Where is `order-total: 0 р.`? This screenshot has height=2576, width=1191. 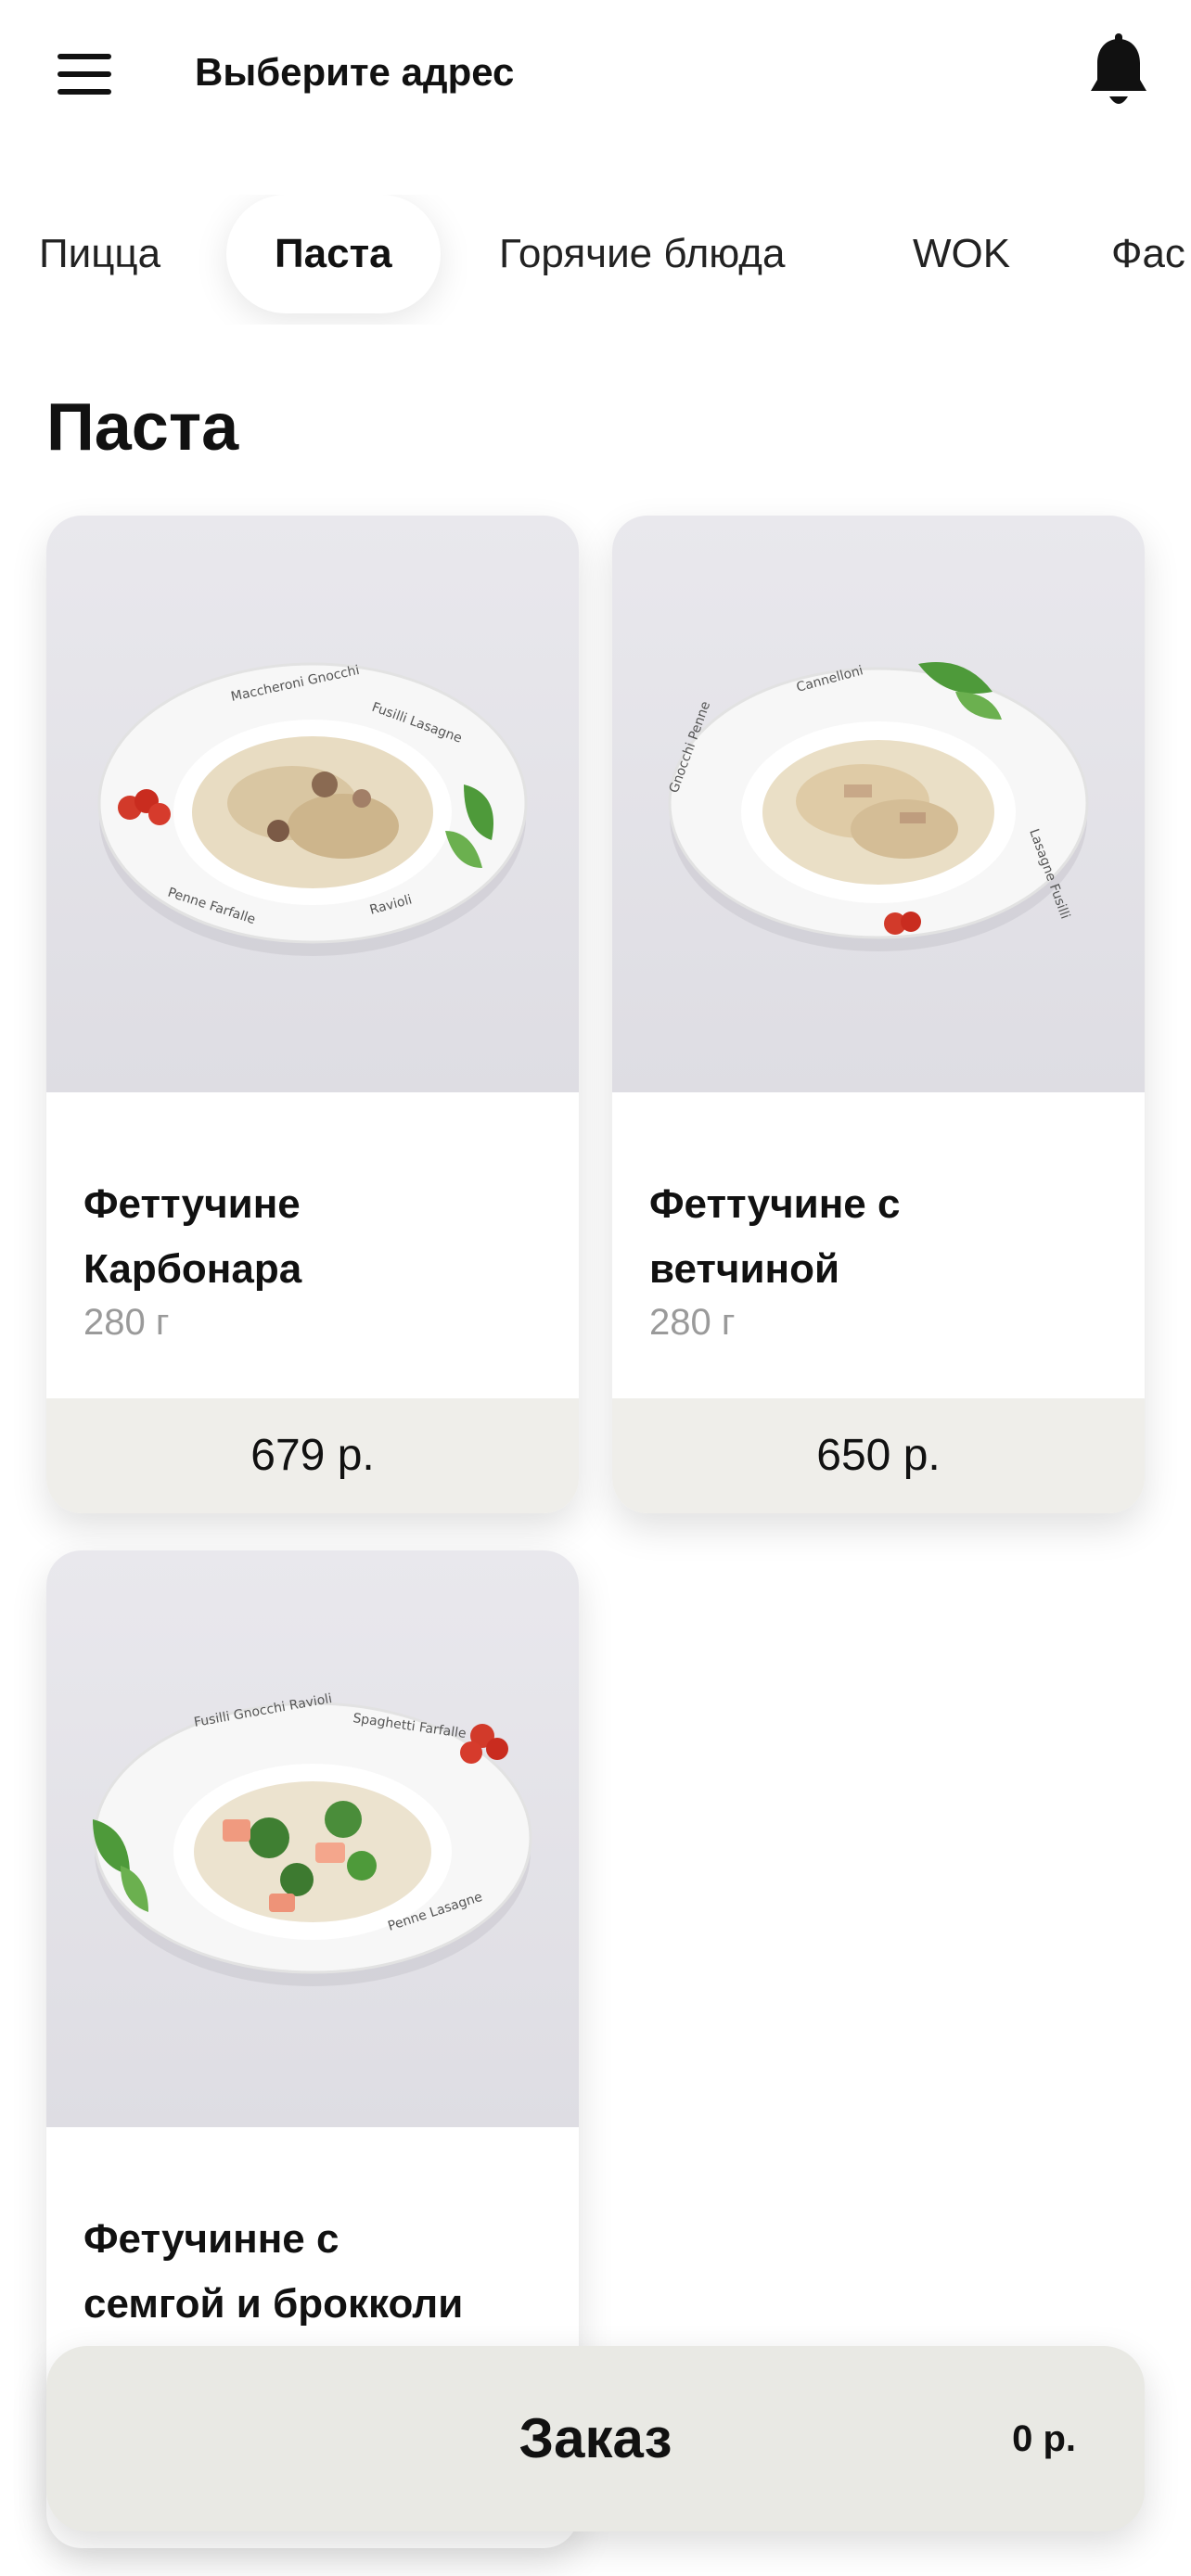 order-total: 0 р. is located at coordinates (1044, 2438).